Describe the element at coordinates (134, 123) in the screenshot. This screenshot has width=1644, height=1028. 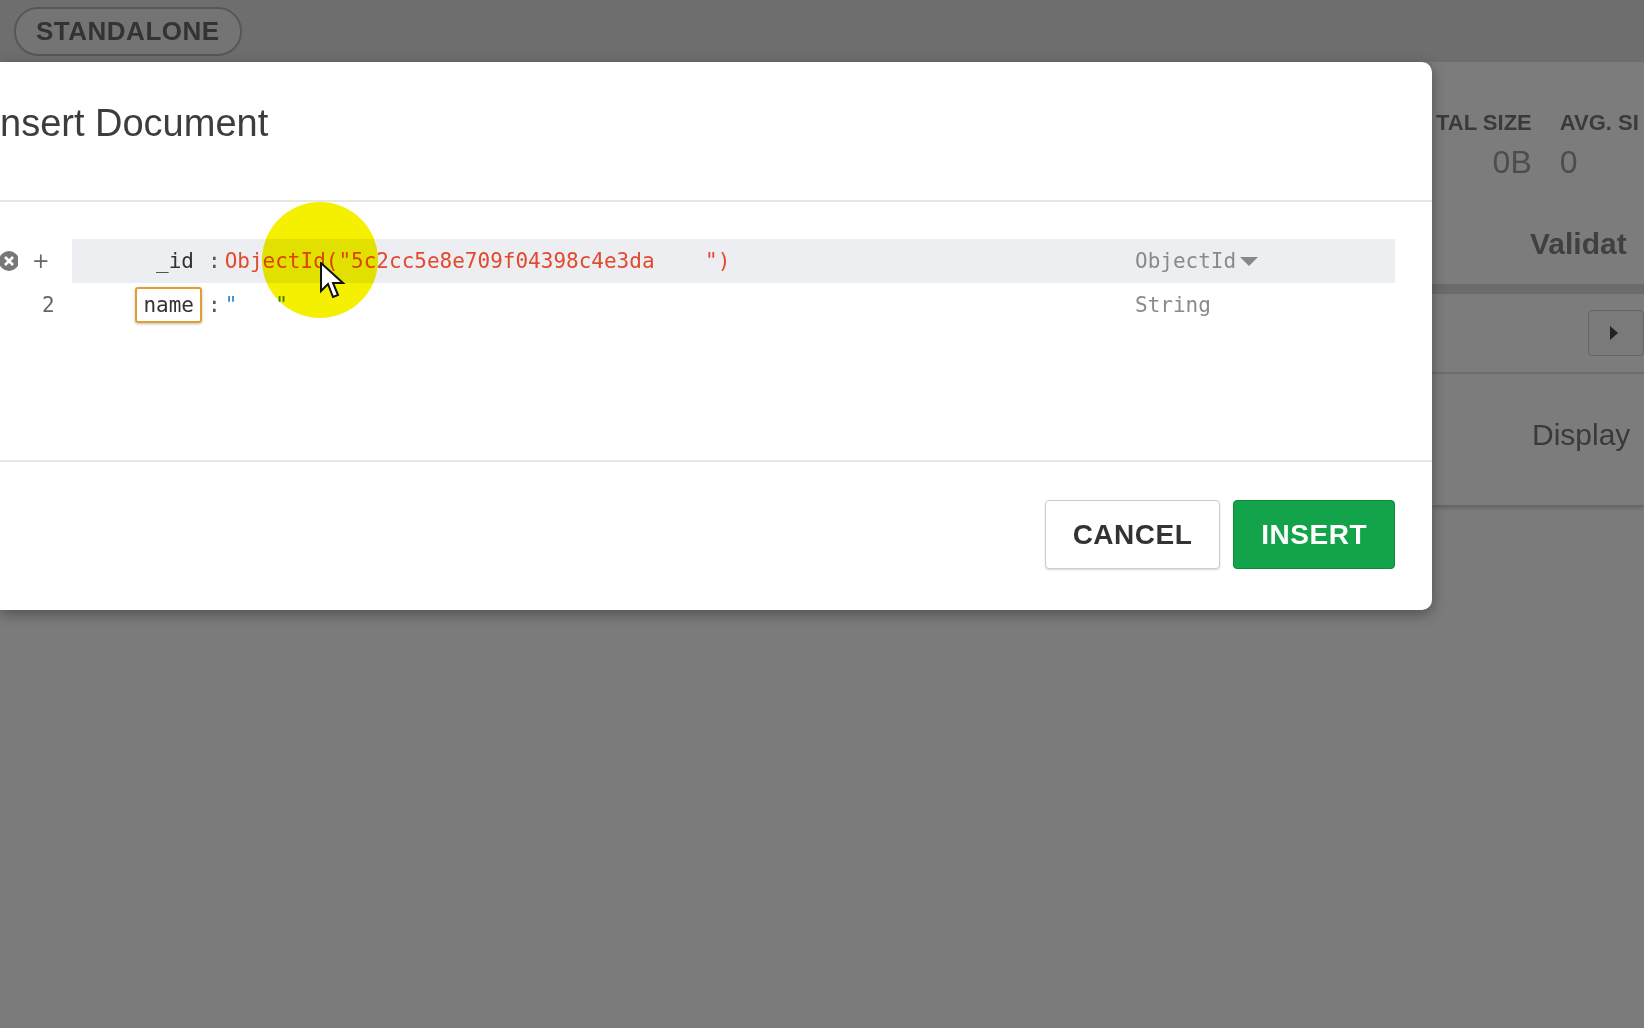
I see `dialog-title: nsert Document` at that location.